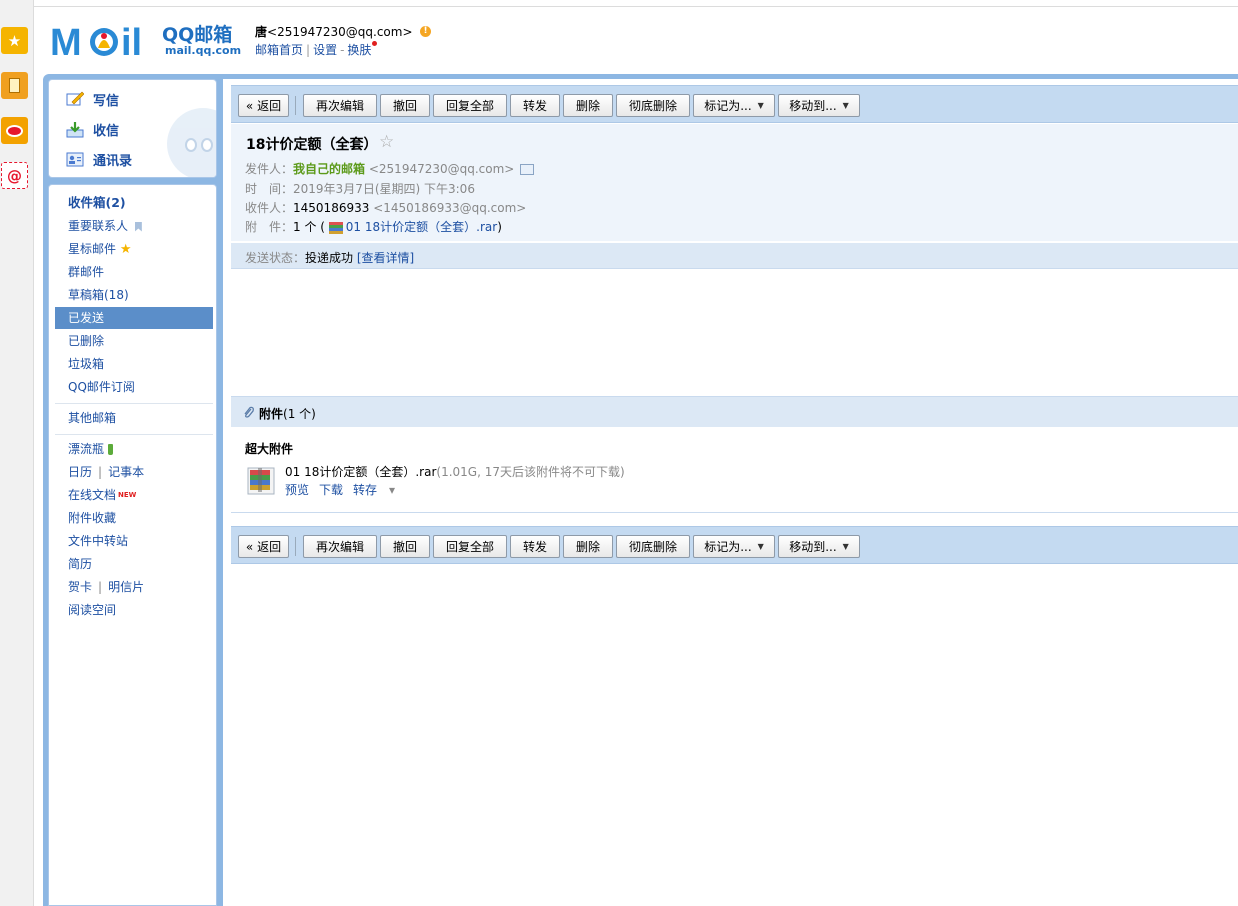 The height and width of the screenshot is (906, 1238). I want to click on top-links: 邮箱首页 | 设置 - 换肤, so click(316, 49).